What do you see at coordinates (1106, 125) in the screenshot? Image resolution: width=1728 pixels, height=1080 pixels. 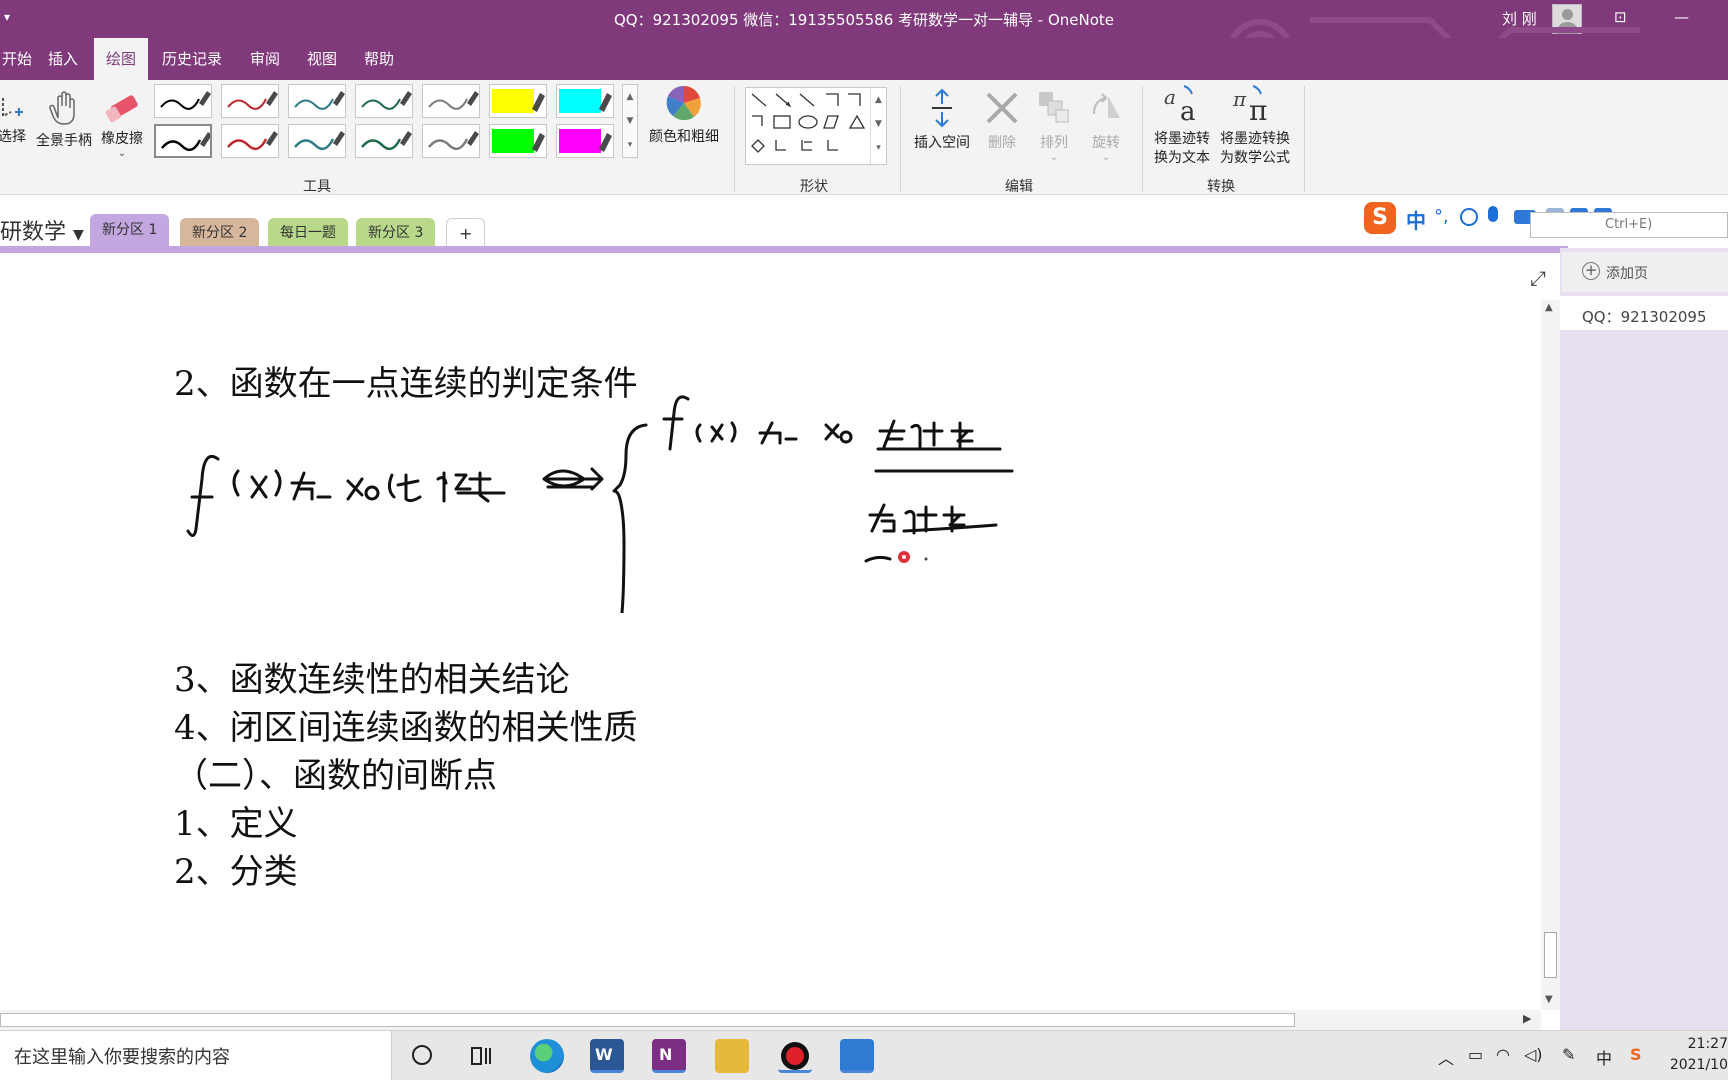 I see `rotate-button: 旋转 ⌄` at bounding box center [1106, 125].